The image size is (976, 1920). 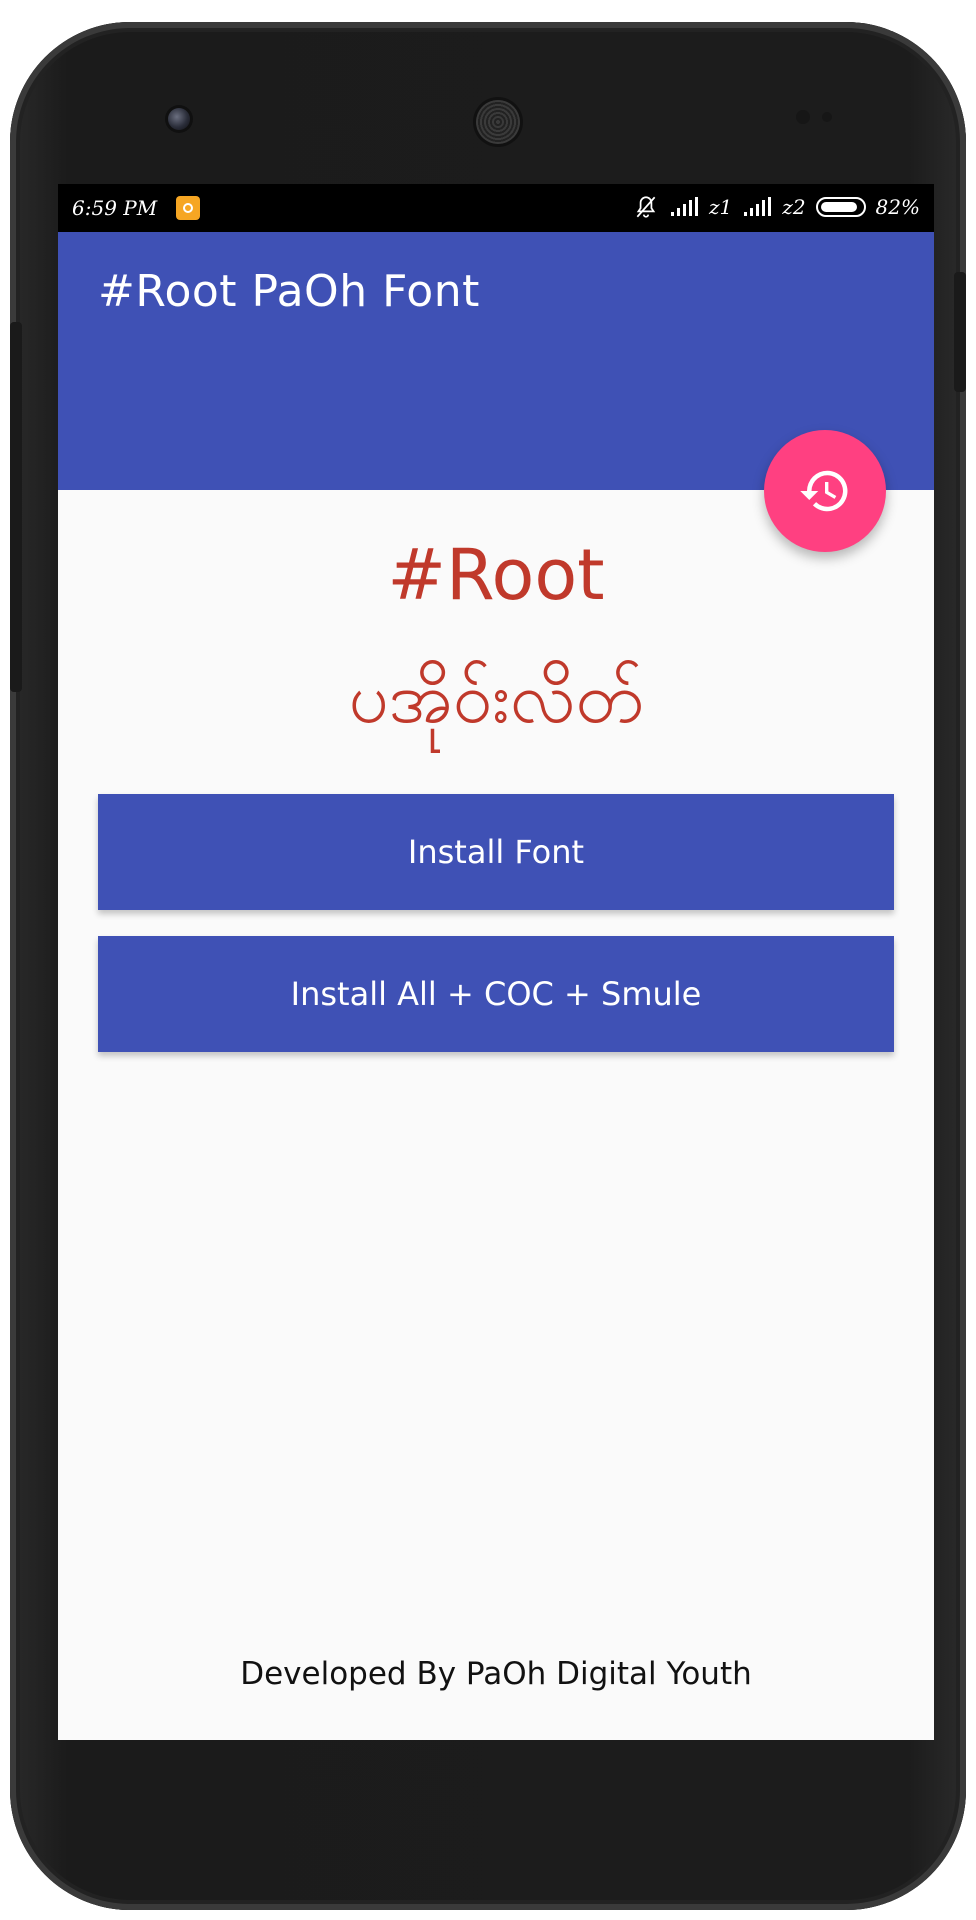 What do you see at coordinates (496, 698) in the screenshot?
I see `hero-subtitle: ပအိုဝ်းလိတ်` at bounding box center [496, 698].